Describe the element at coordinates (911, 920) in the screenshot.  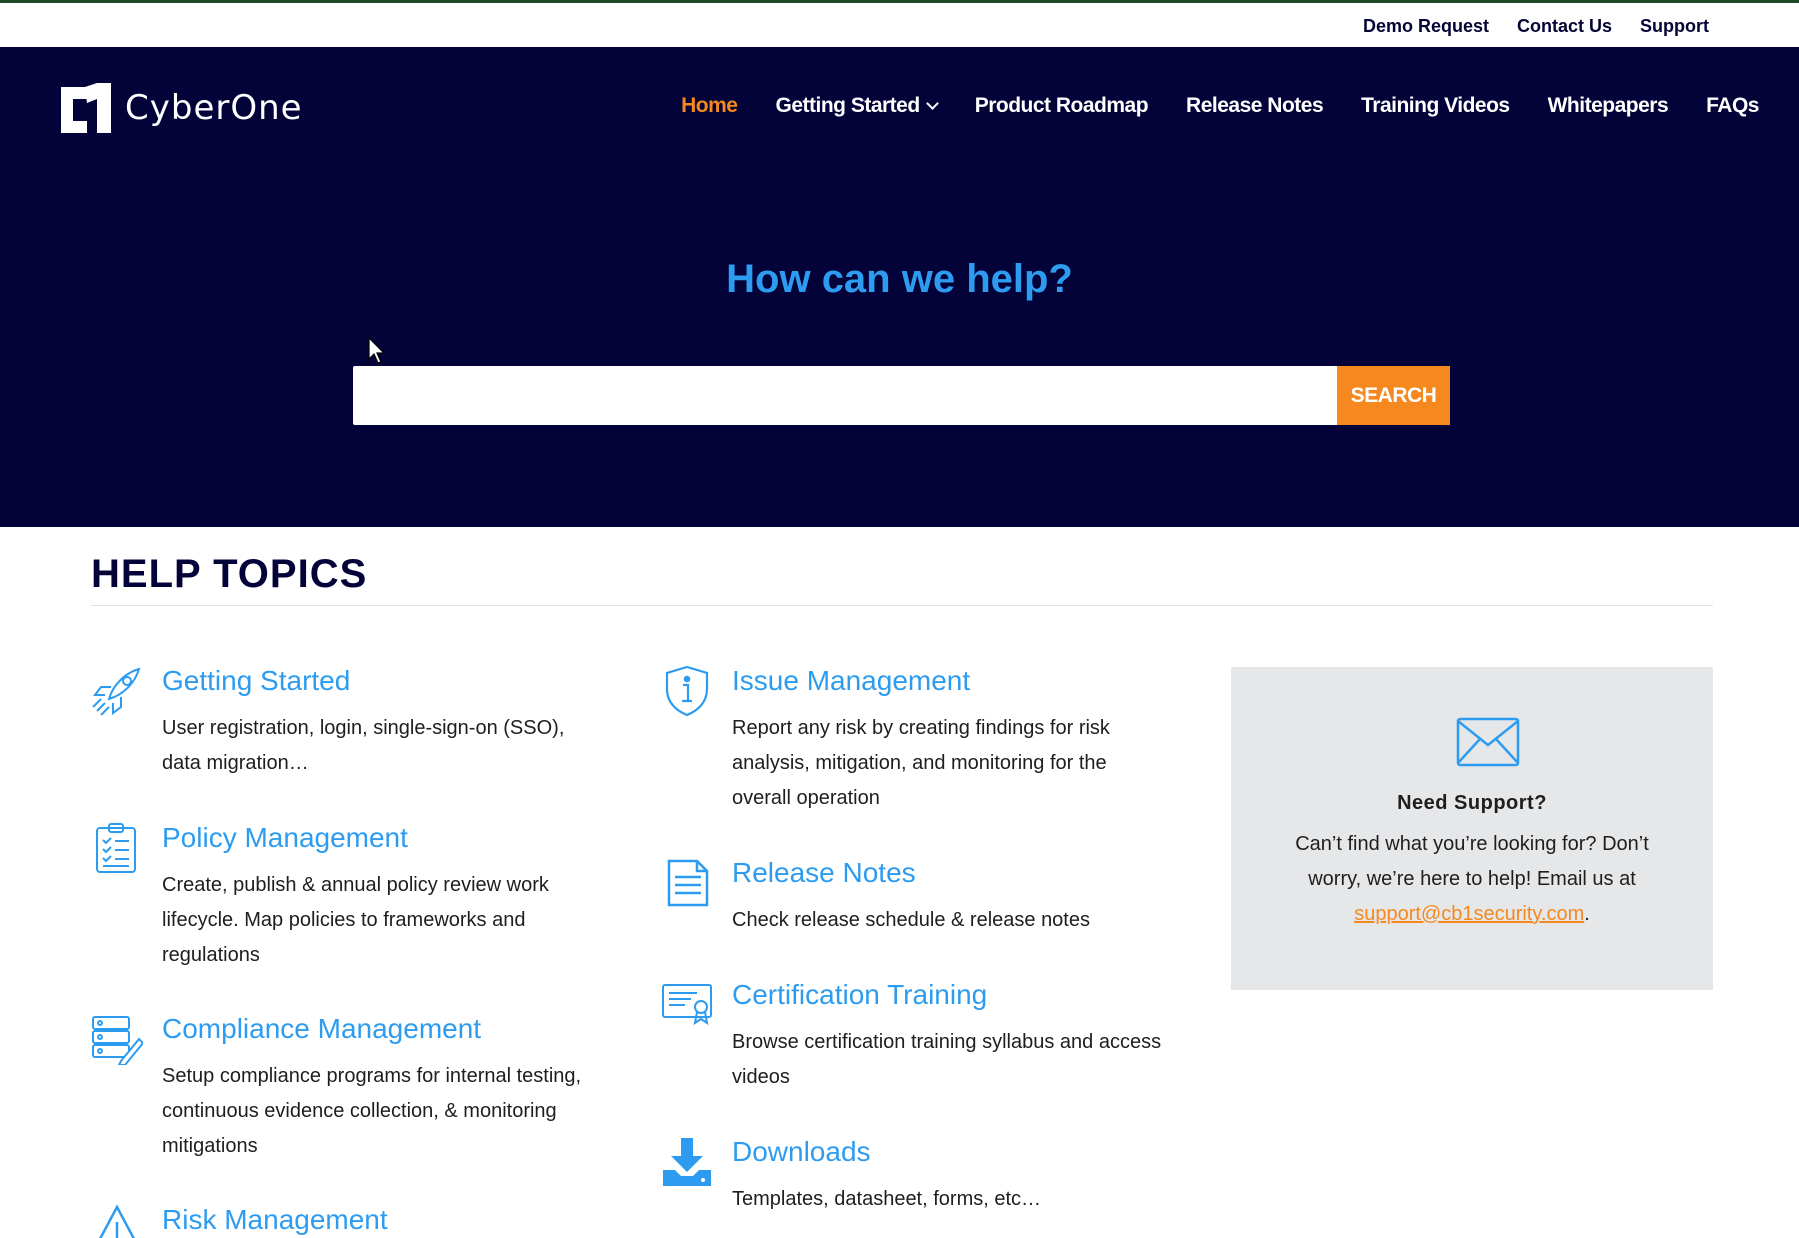
I see `topic-description: Check release schedule & release notes` at that location.